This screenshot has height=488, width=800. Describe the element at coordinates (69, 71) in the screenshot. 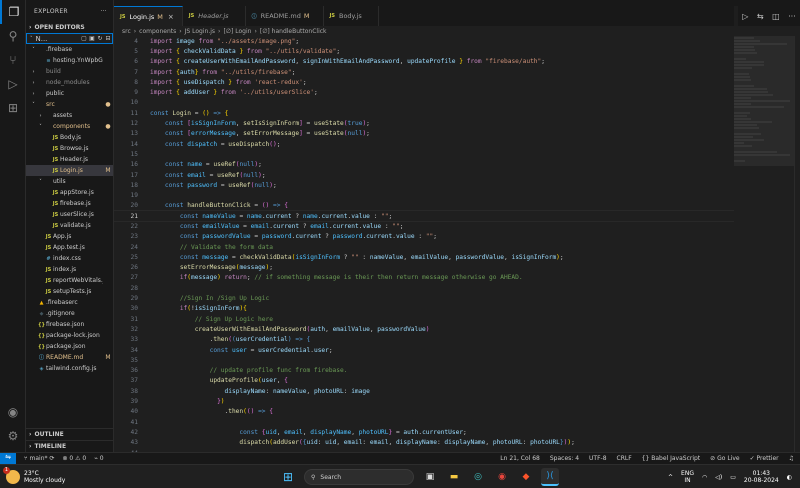

I see `tree-item: › build` at that location.